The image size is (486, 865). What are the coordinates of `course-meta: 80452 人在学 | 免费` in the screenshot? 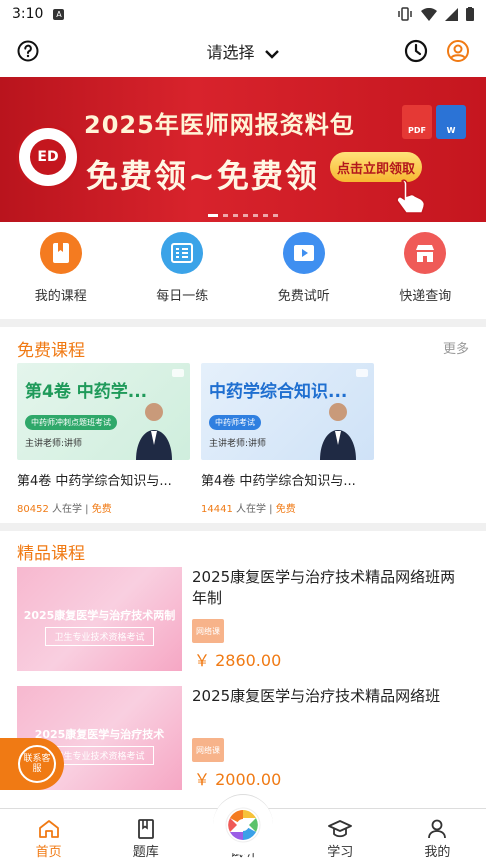 It's located at (64, 509).